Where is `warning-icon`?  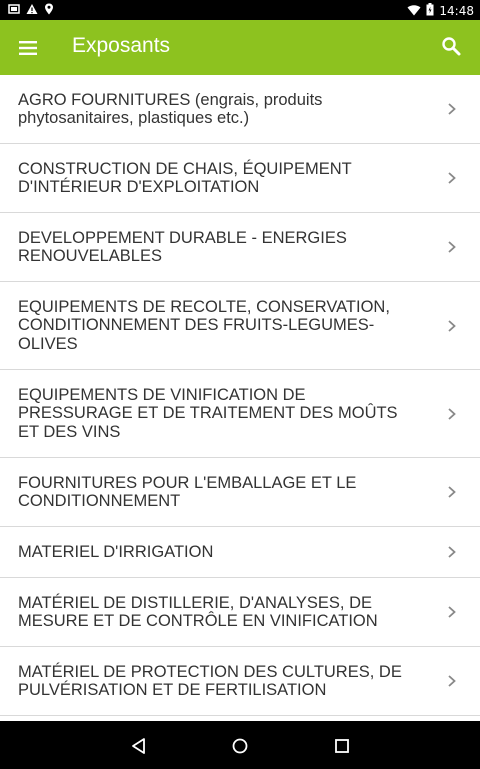 warning-icon is located at coordinates (32, 10).